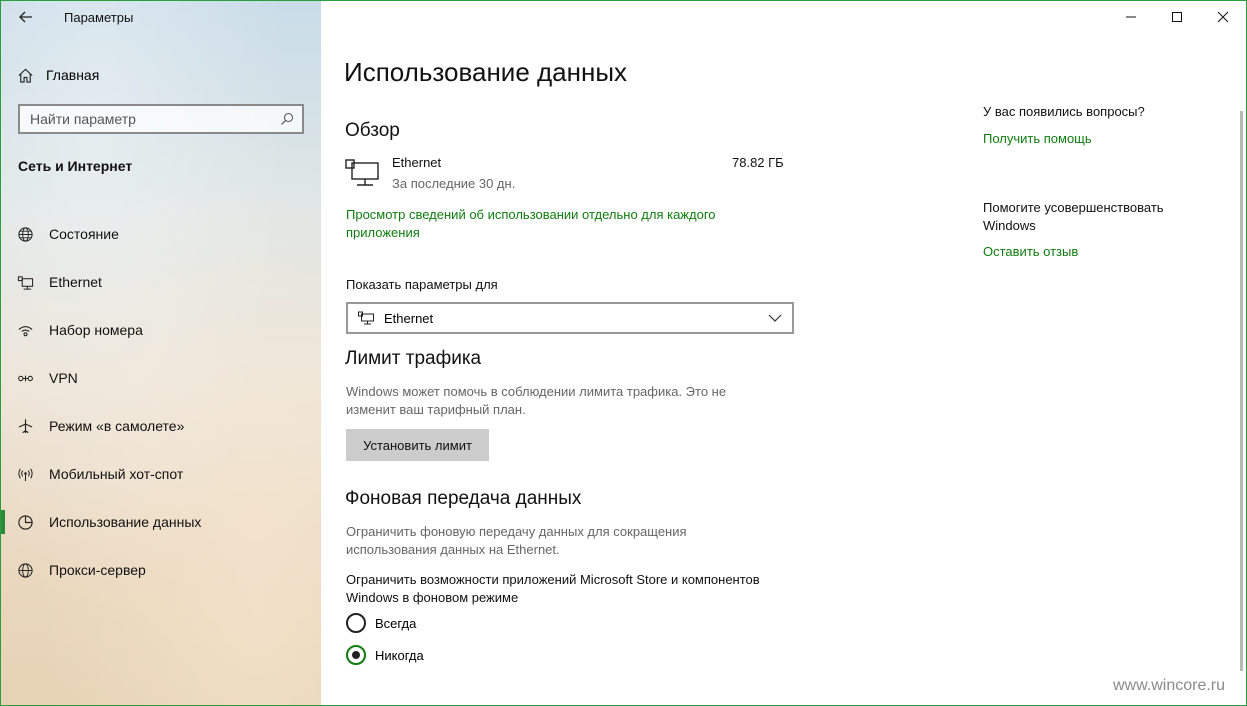 Image resolution: width=1247 pixels, height=706 pixels. I want to click on sidebar-item-label: Ethernet, so click(75, 282).